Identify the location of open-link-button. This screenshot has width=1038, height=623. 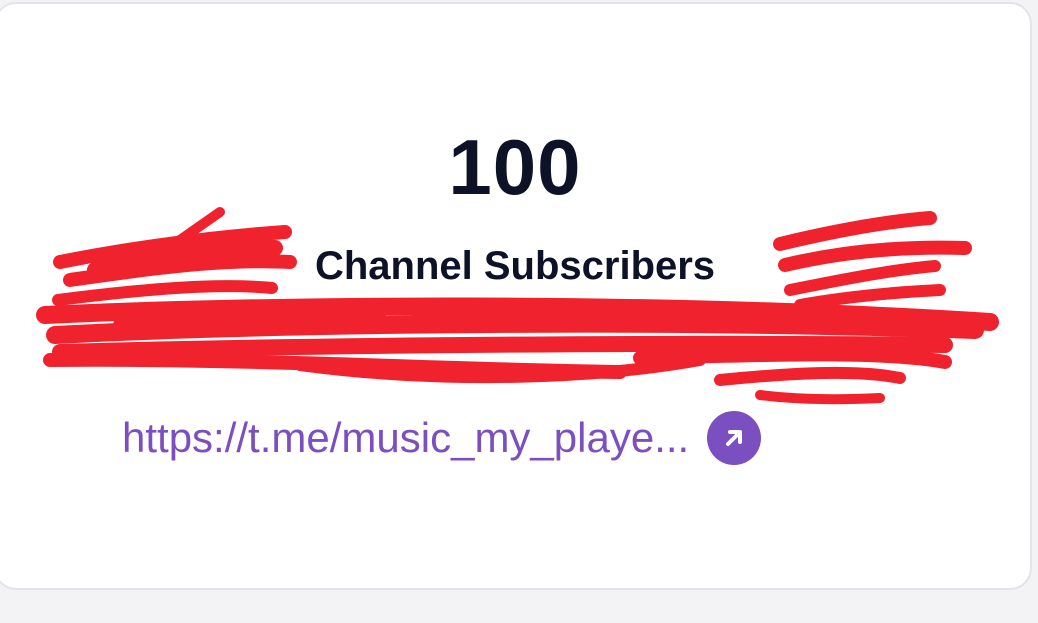
(734, 438).